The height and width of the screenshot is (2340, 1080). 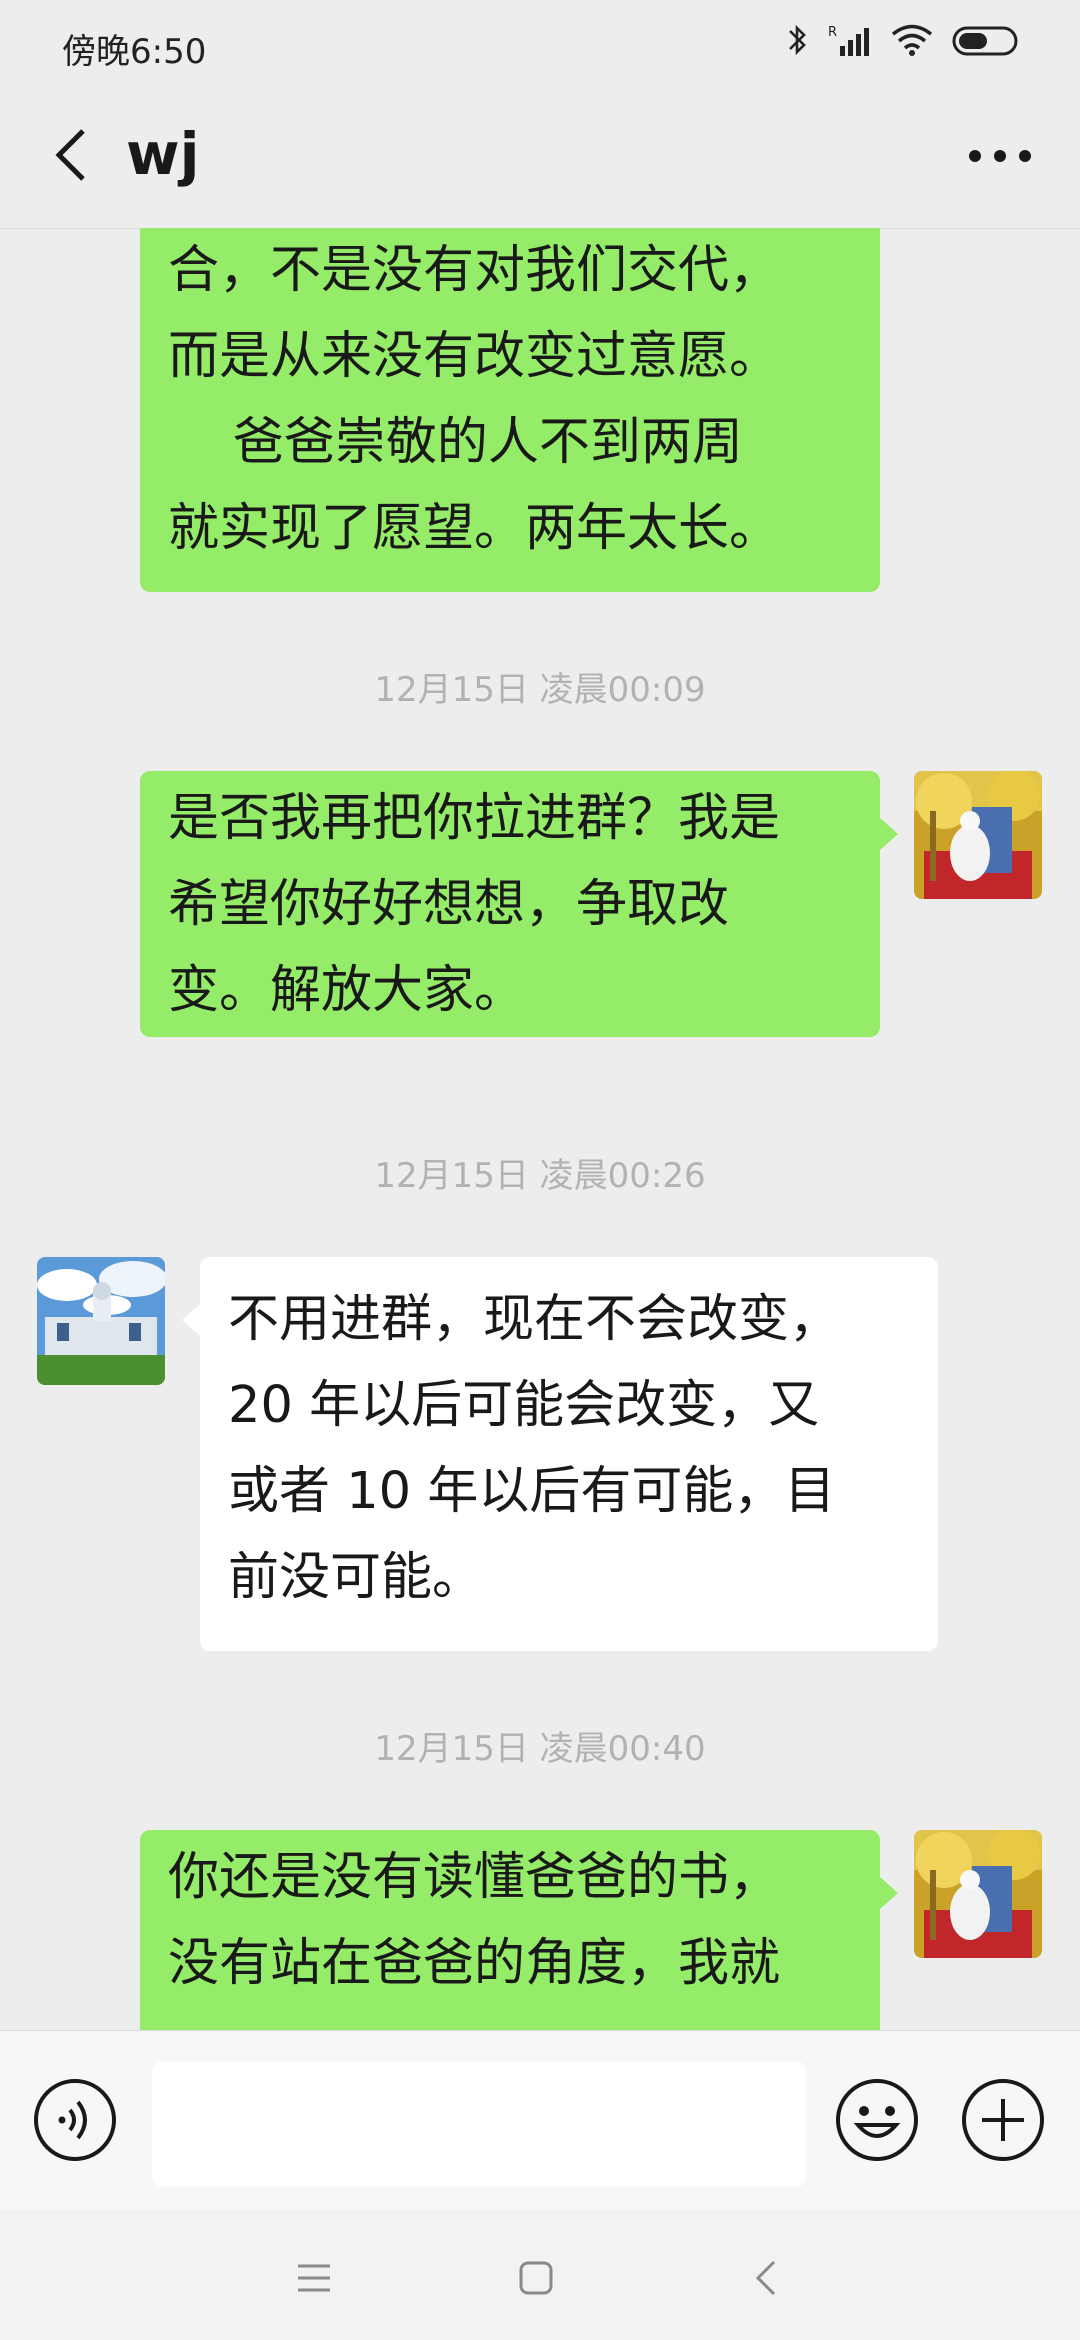 What do you see at coordinates (540, 690) in the screenshot?
I see `message-timestamp: 12月15日 凌晨00:09` at bounding box center [540, 690].